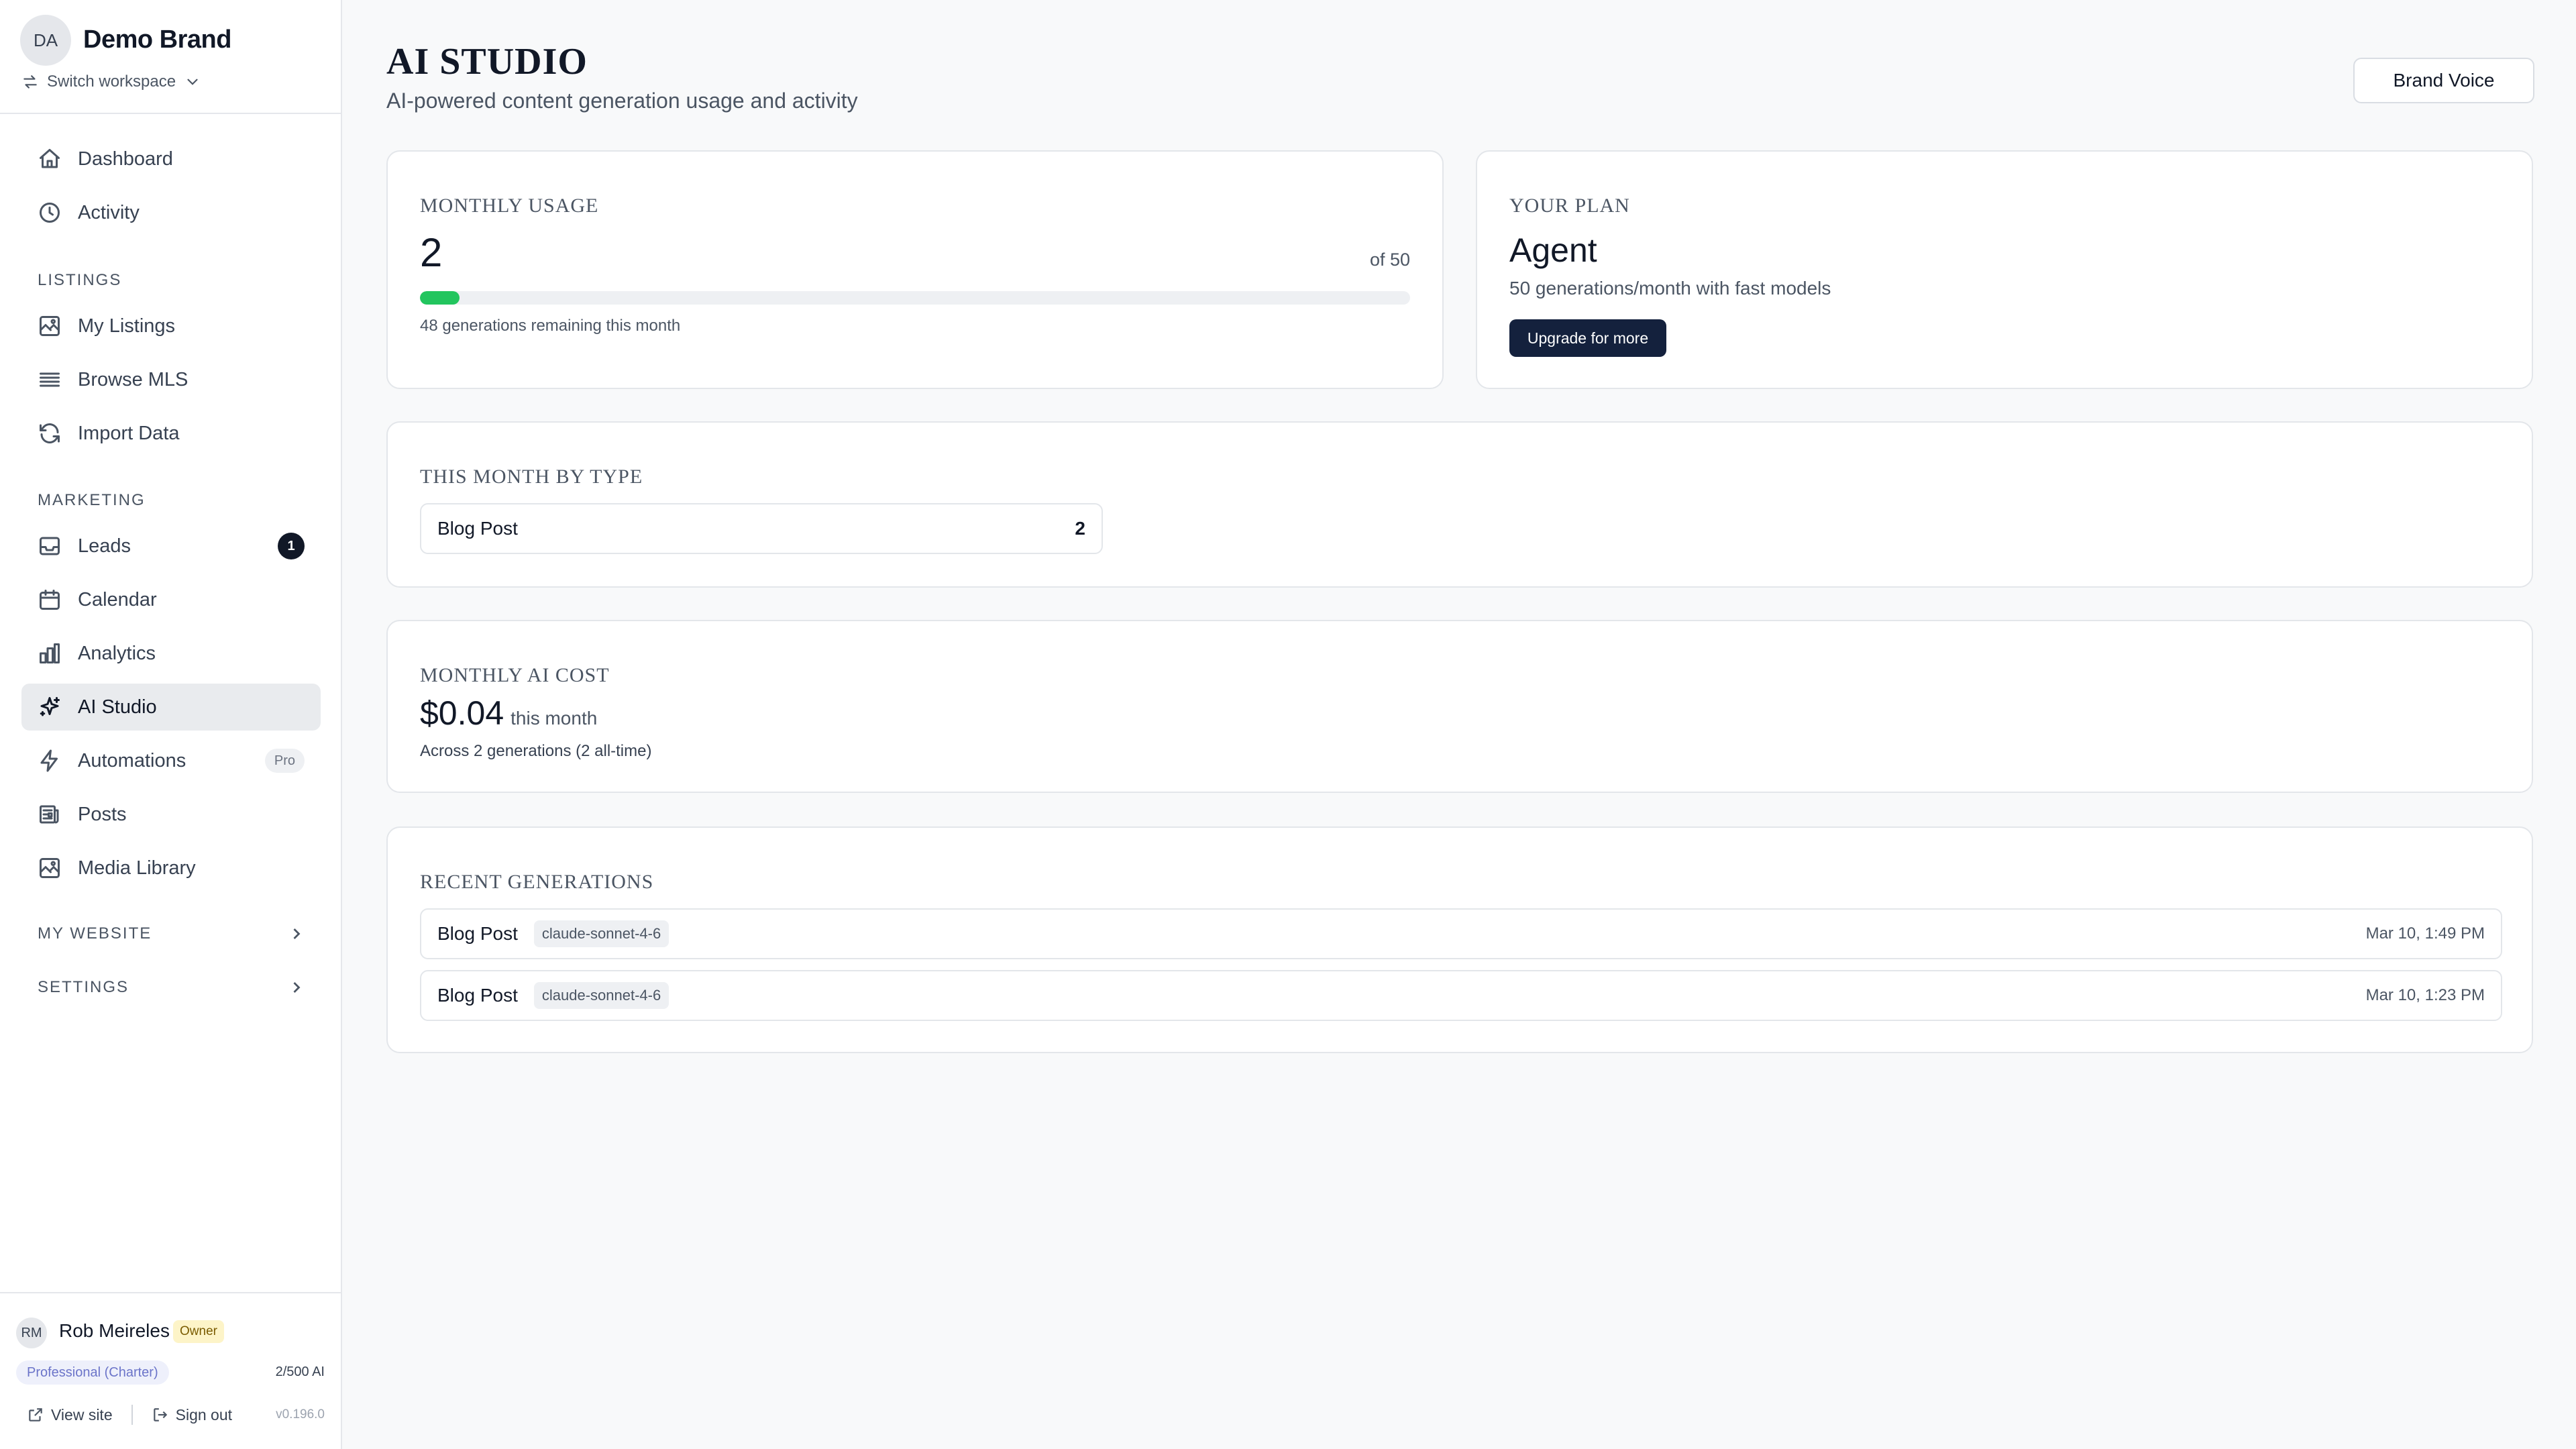 The width and height of the screenshot is (2576, 1449). Describe the element at coordinates (50, 653) in the screenshot. I see `bar-chart-icon` at that location.